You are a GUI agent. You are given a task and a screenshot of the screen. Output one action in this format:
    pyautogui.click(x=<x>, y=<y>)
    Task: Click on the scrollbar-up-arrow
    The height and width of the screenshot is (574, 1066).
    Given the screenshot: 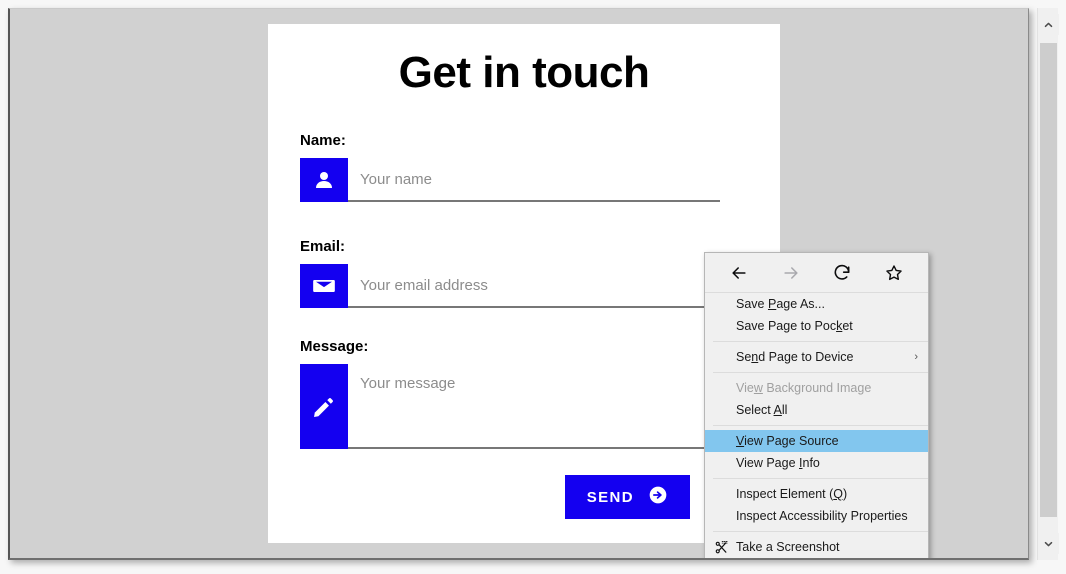 What is the action you would take?
    pyautogui.click(x=1048, y=24)
    